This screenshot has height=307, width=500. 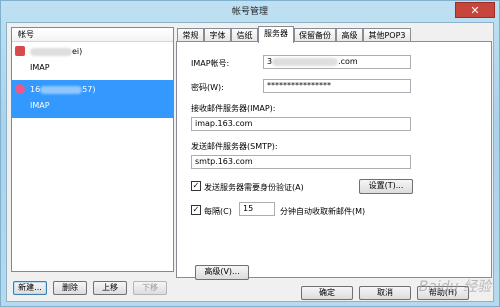 I want to click on imap-account-field: 3 .com, so click(x=337, y=62).